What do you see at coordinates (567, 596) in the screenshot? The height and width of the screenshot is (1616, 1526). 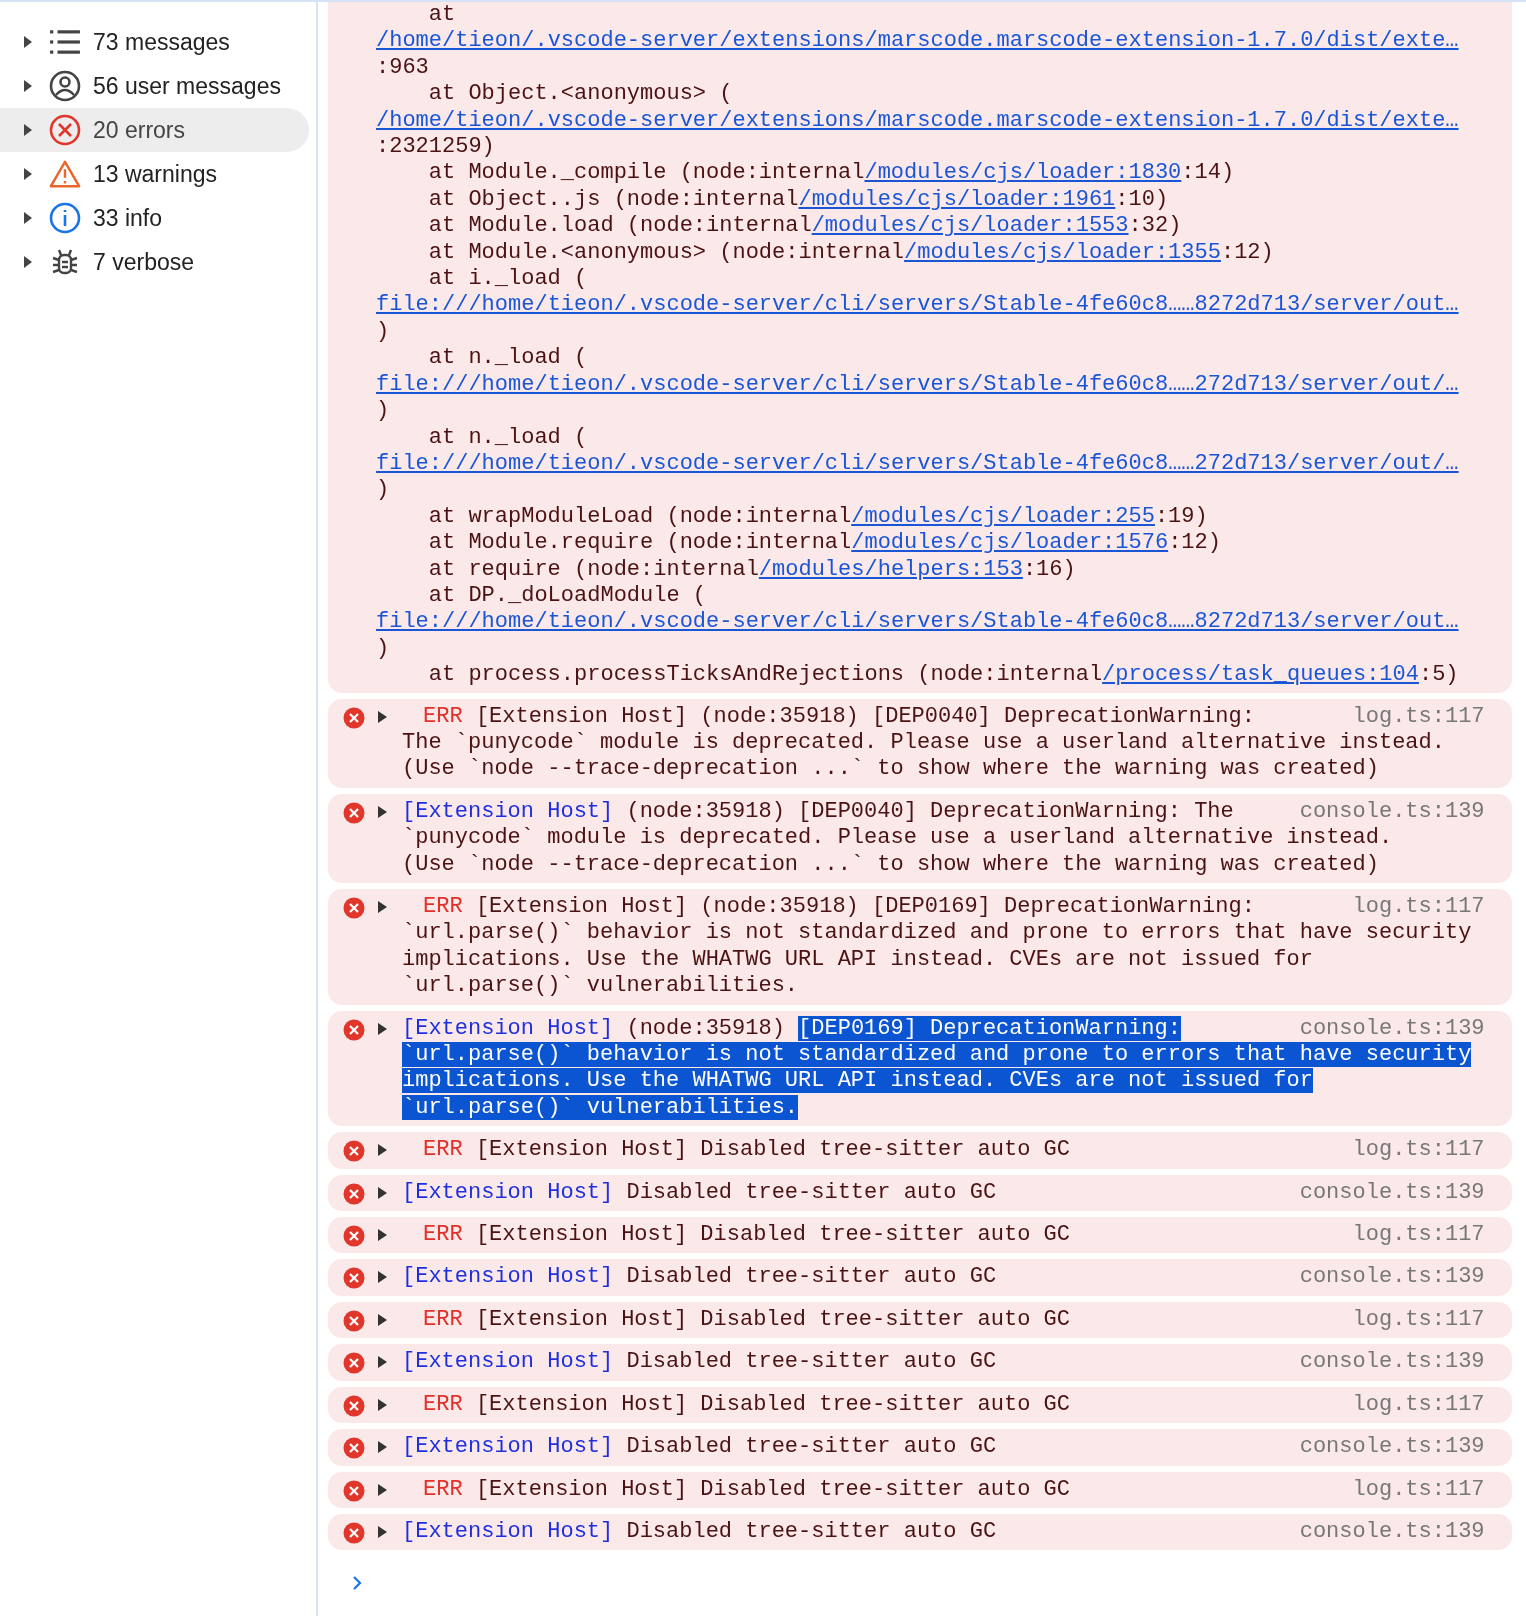 I see `stack-trace-line: at DP._doLoadModule (` at bounding box center [567, 596].